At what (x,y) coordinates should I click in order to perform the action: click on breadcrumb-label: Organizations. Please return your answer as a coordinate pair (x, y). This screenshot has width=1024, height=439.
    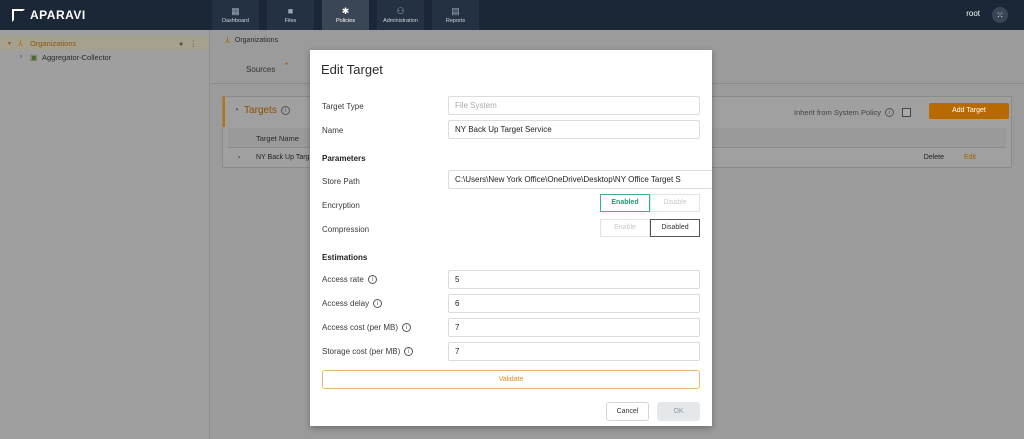
    Looking at the image, I should click on (256, 40).